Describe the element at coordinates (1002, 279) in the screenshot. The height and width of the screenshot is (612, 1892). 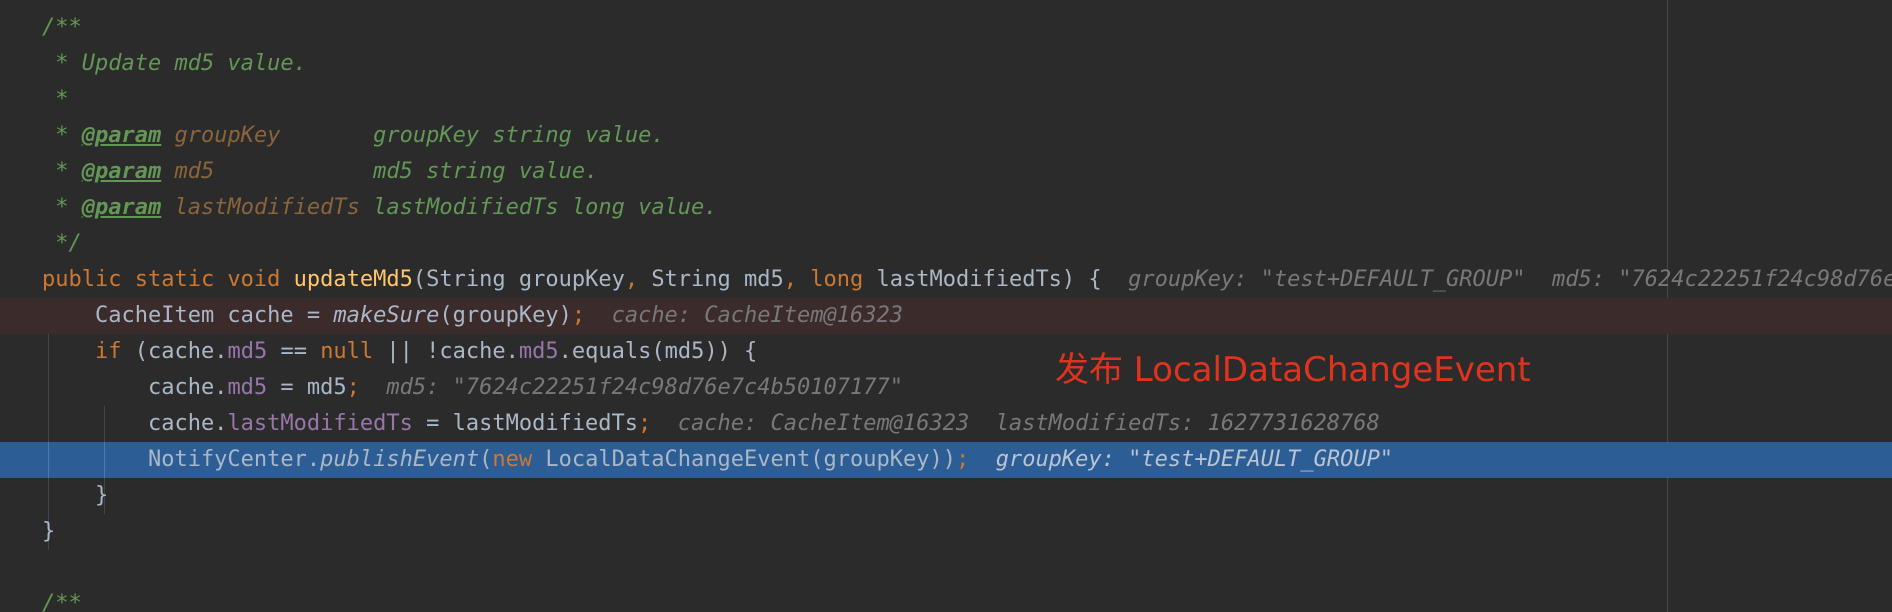
I see `code-token: lastModifiedTs) {` at that location.